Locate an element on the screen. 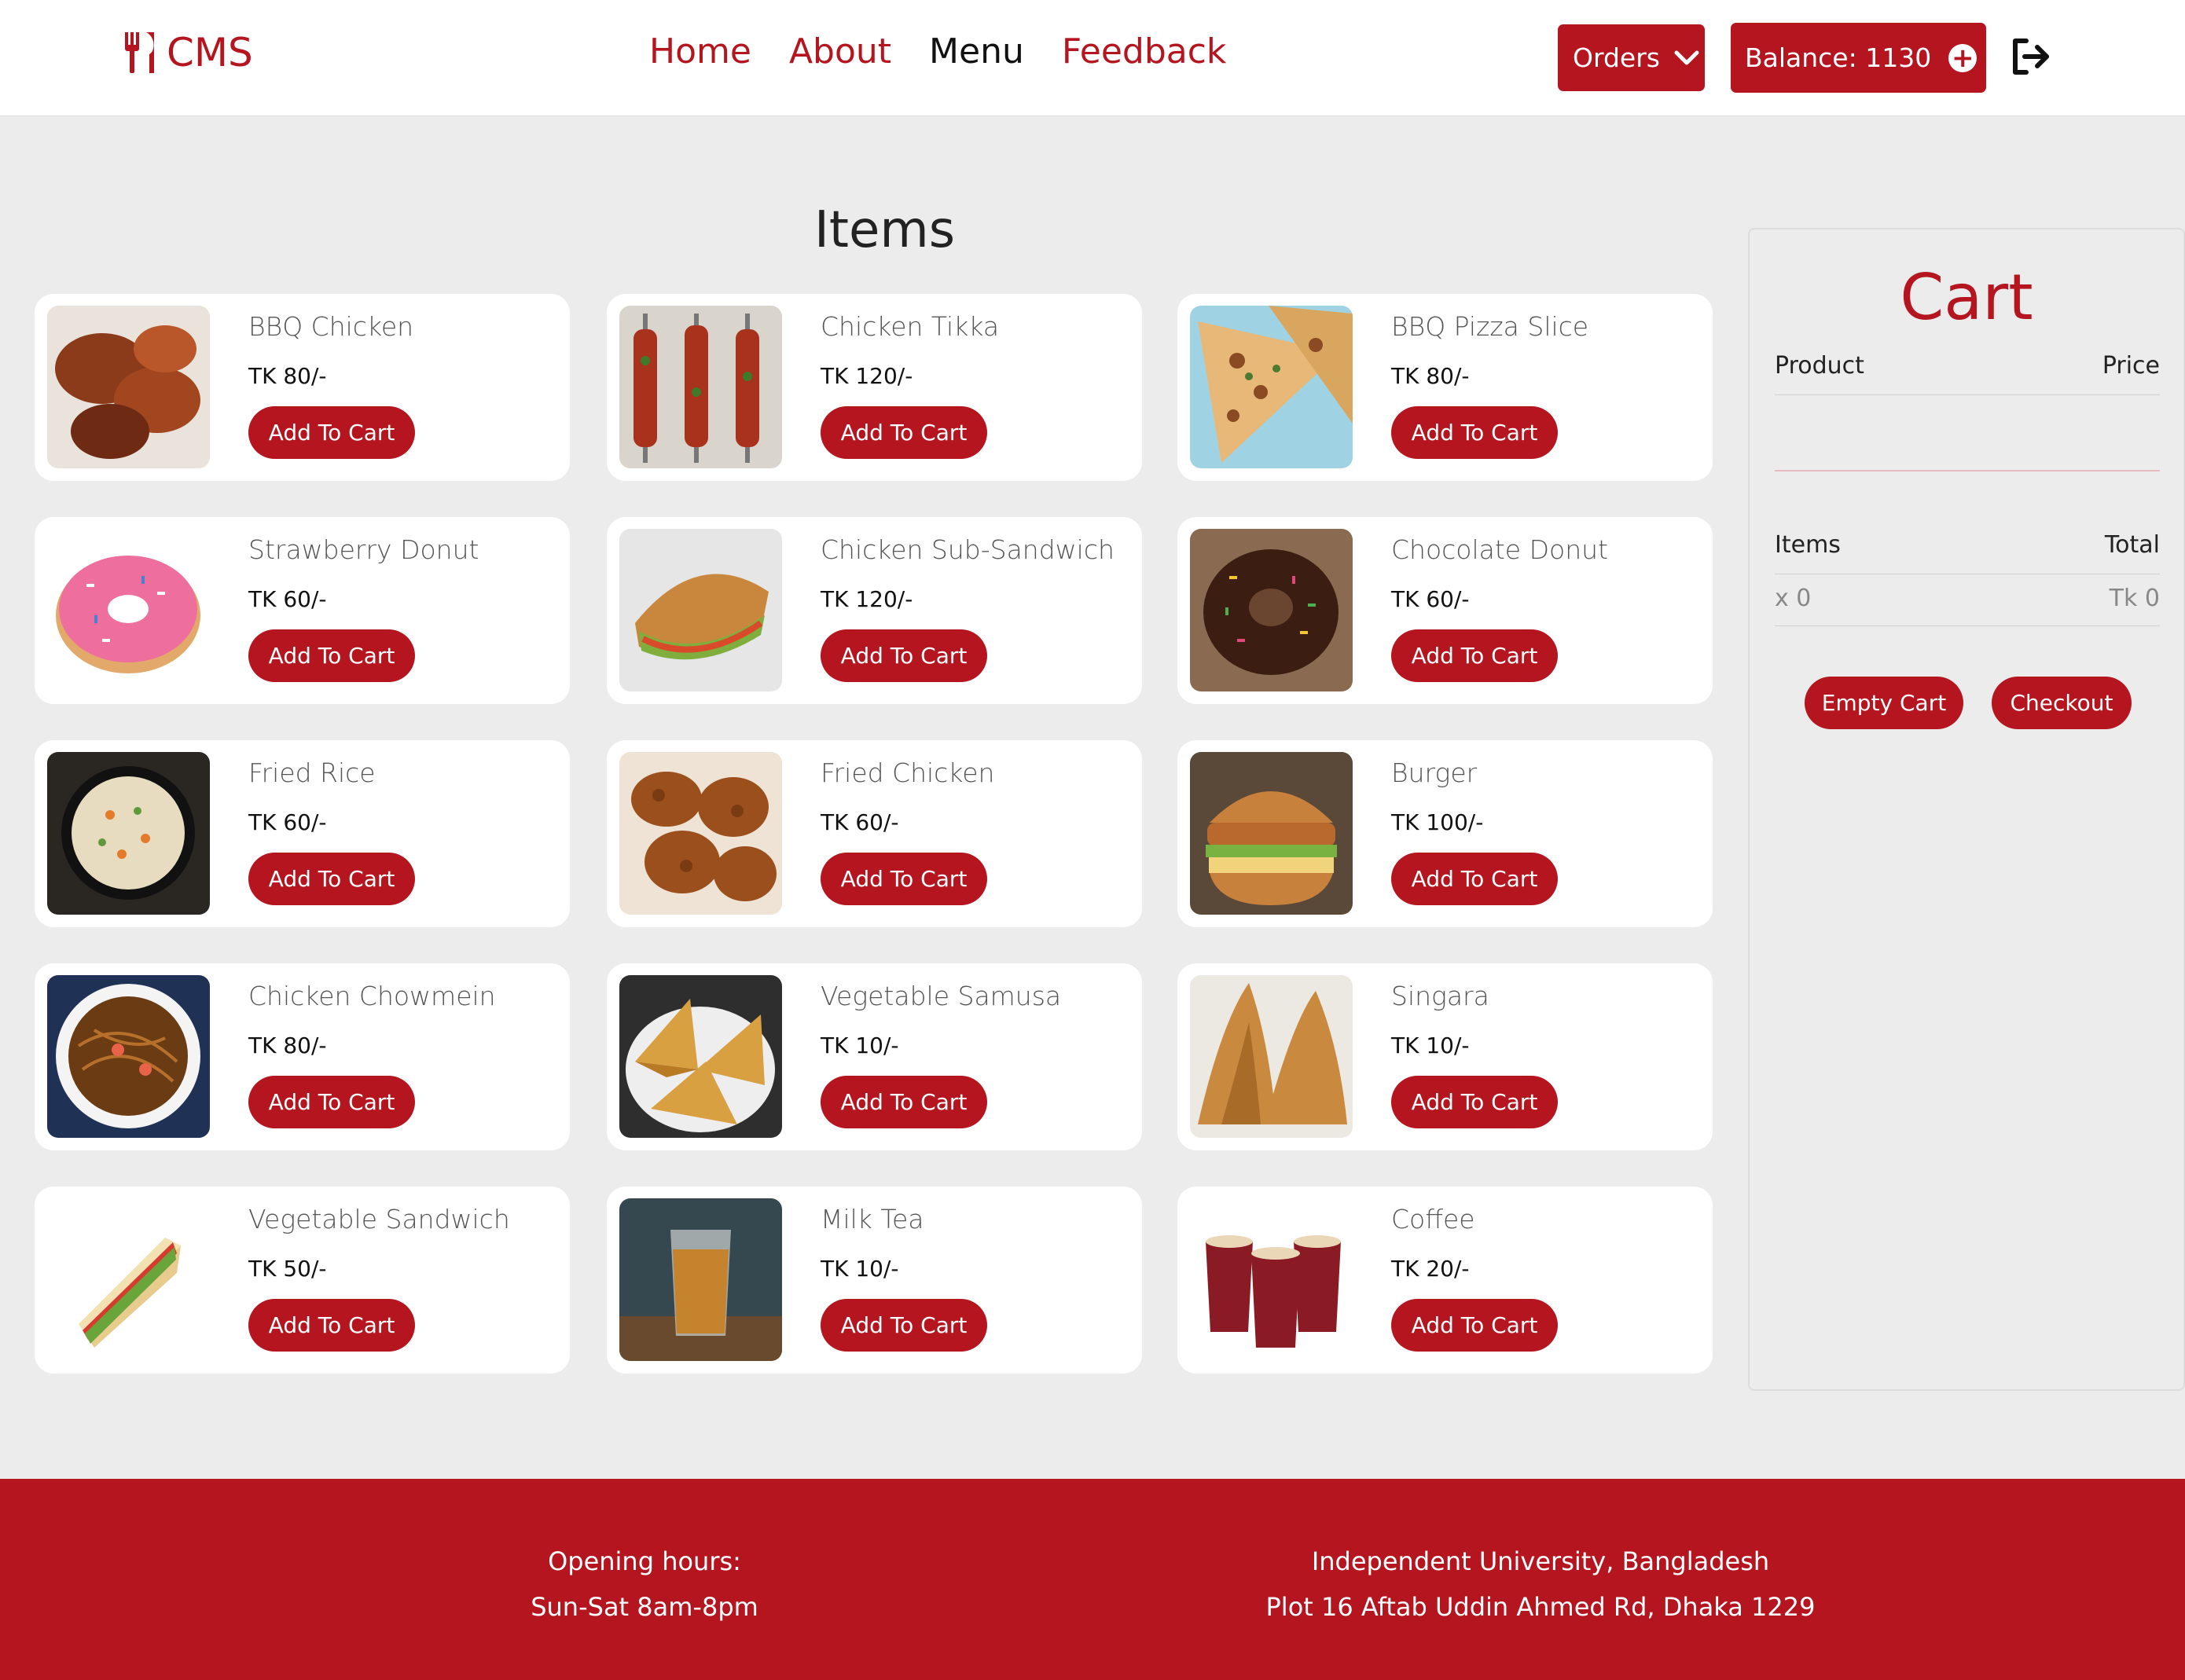  cart-summary-header: Items Total is located at coordinates (1967, 545).